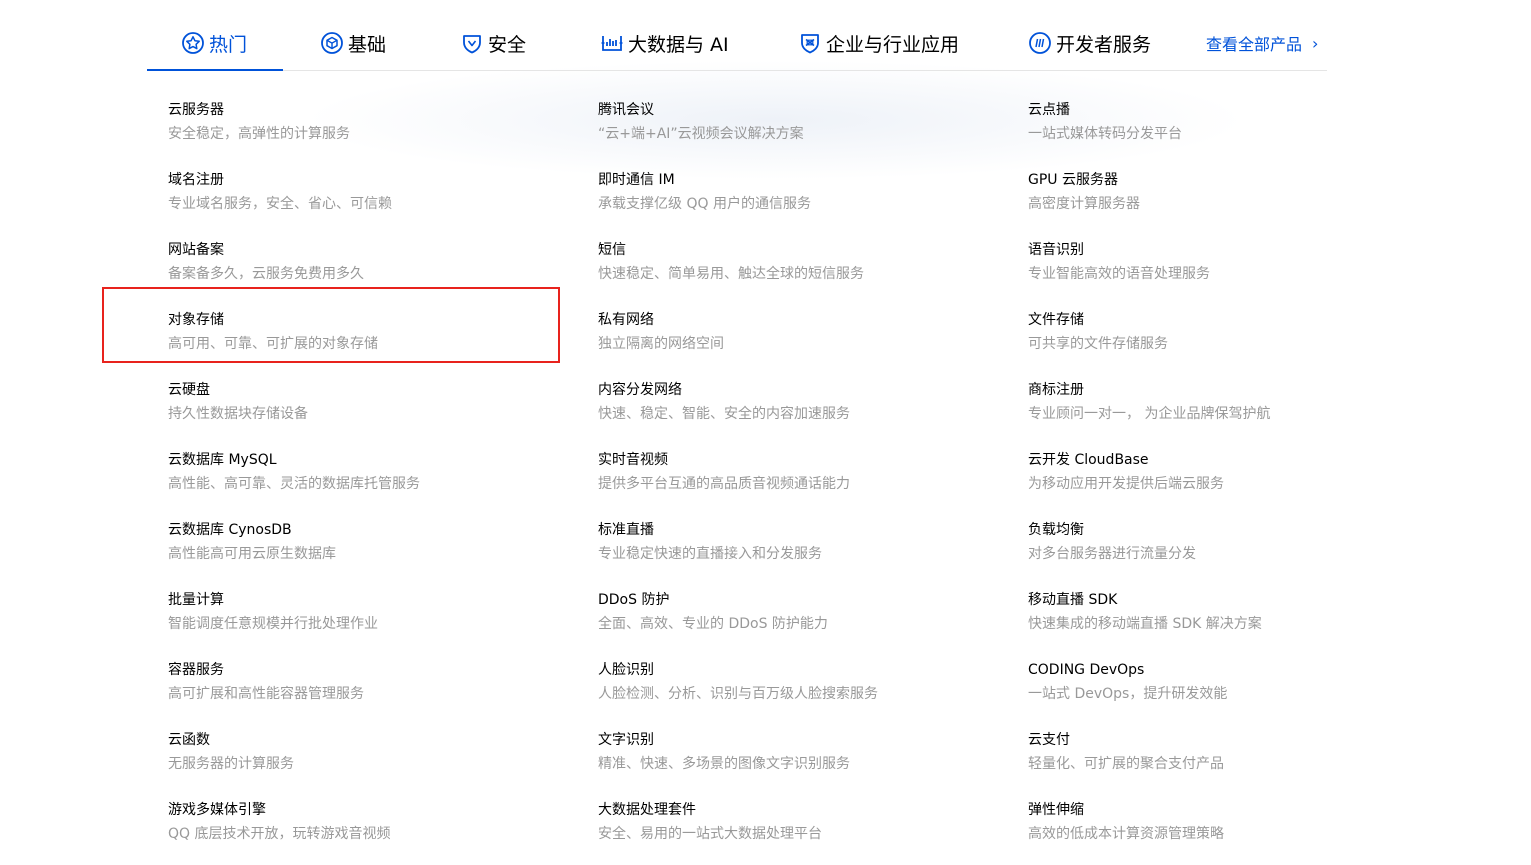 The image size is (1531, 865). What do you see at coordinates (273, 344) in the screenshot?
I see `product-desc: 高可用、可靠、可扩展的对象存储` at bounding box center [273, 344].